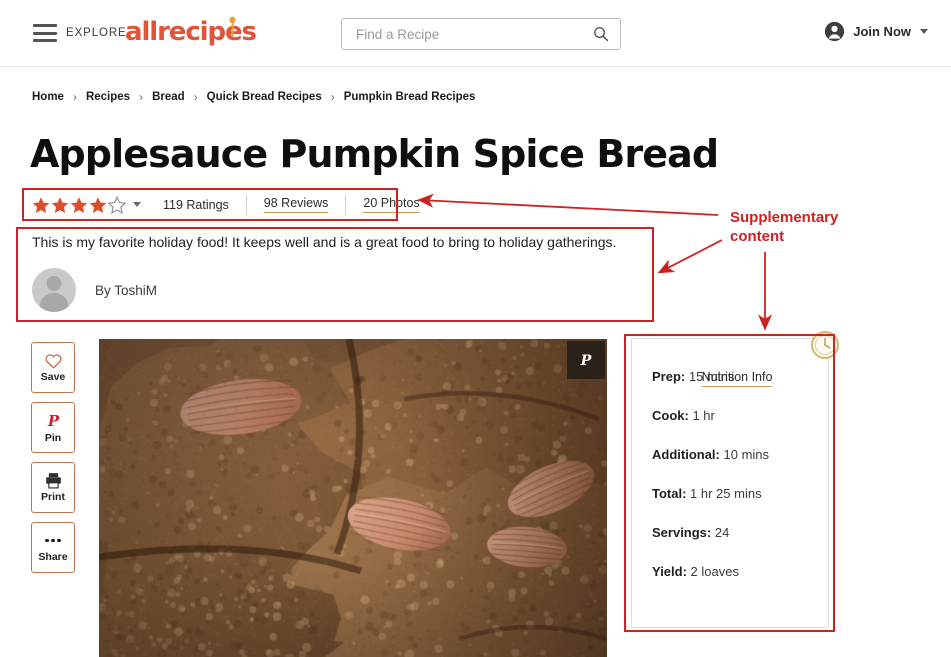  I want to click on meta-label: Total:, so click(669, 493).